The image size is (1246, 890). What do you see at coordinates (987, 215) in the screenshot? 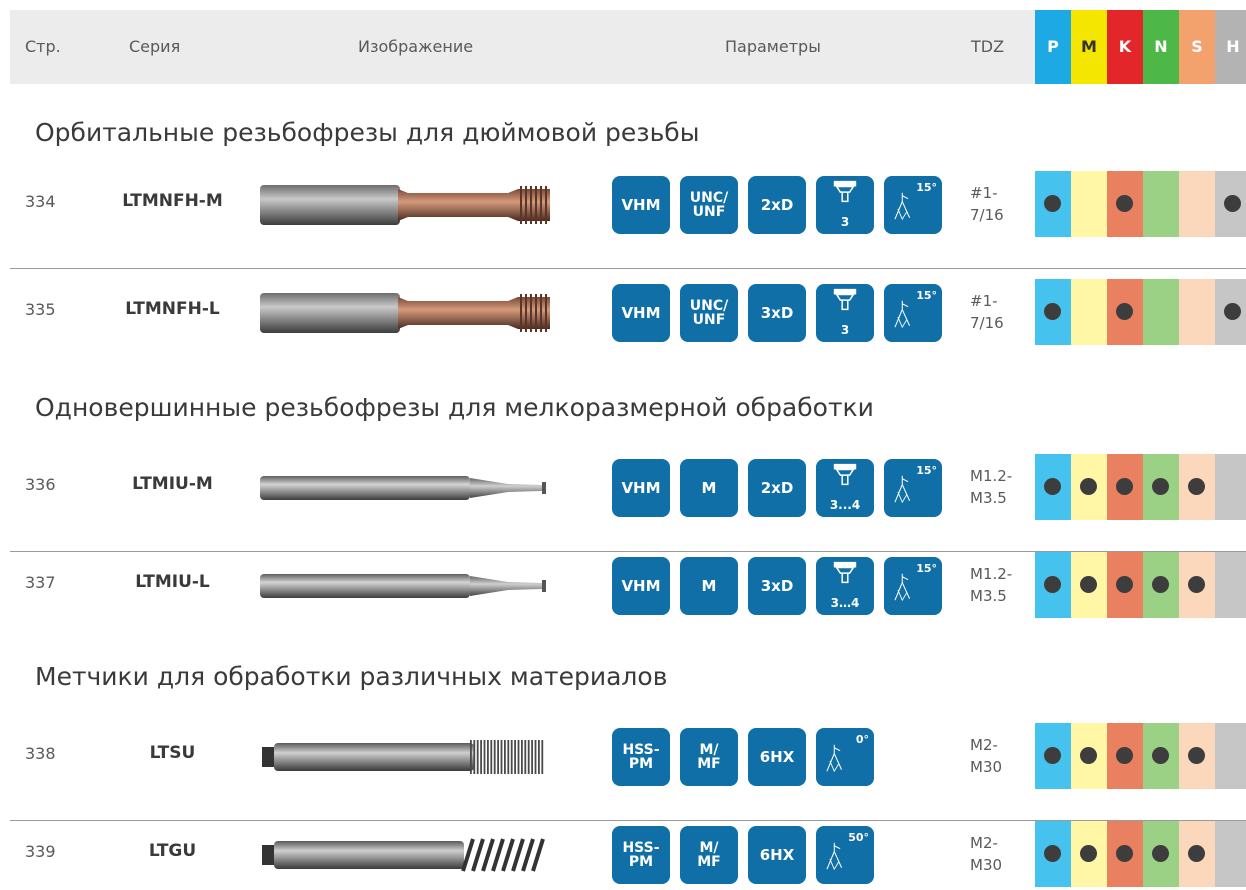
I see `tdz-line: 7/16` at bounding box center [987, 215].